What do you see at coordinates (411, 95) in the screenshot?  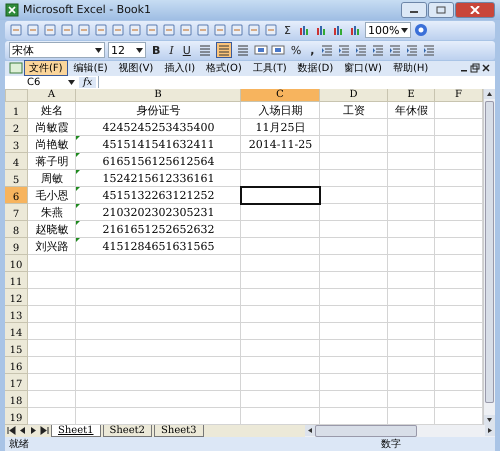 I see `column-header: E` at bounding box center [411, 95].